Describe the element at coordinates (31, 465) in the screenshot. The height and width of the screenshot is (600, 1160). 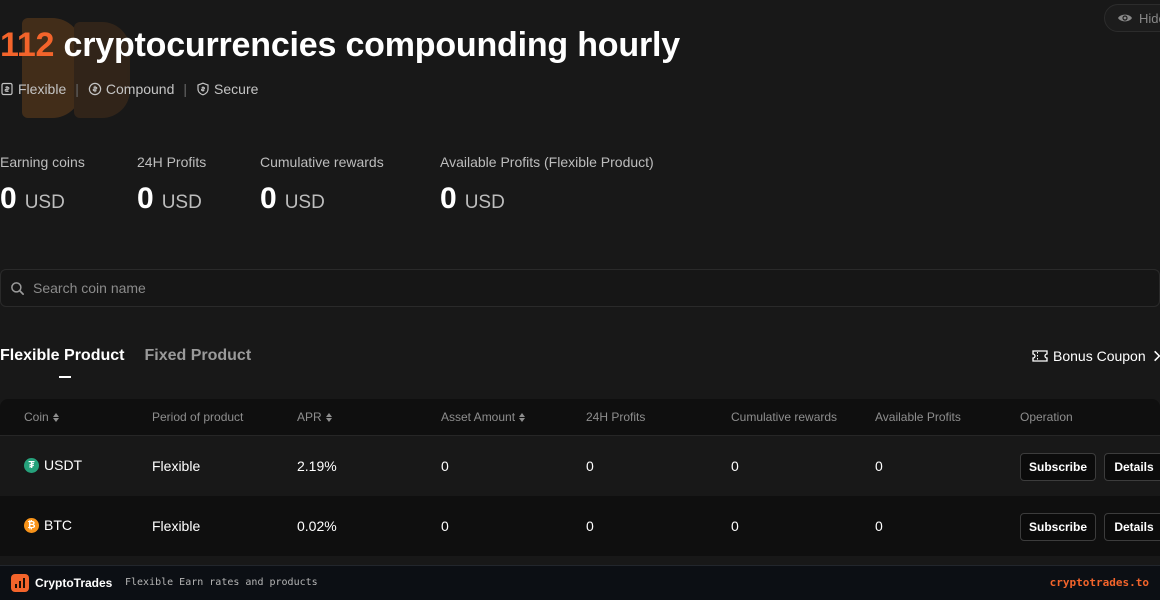
I see `usdt-coin-icon: ₮` at that location.